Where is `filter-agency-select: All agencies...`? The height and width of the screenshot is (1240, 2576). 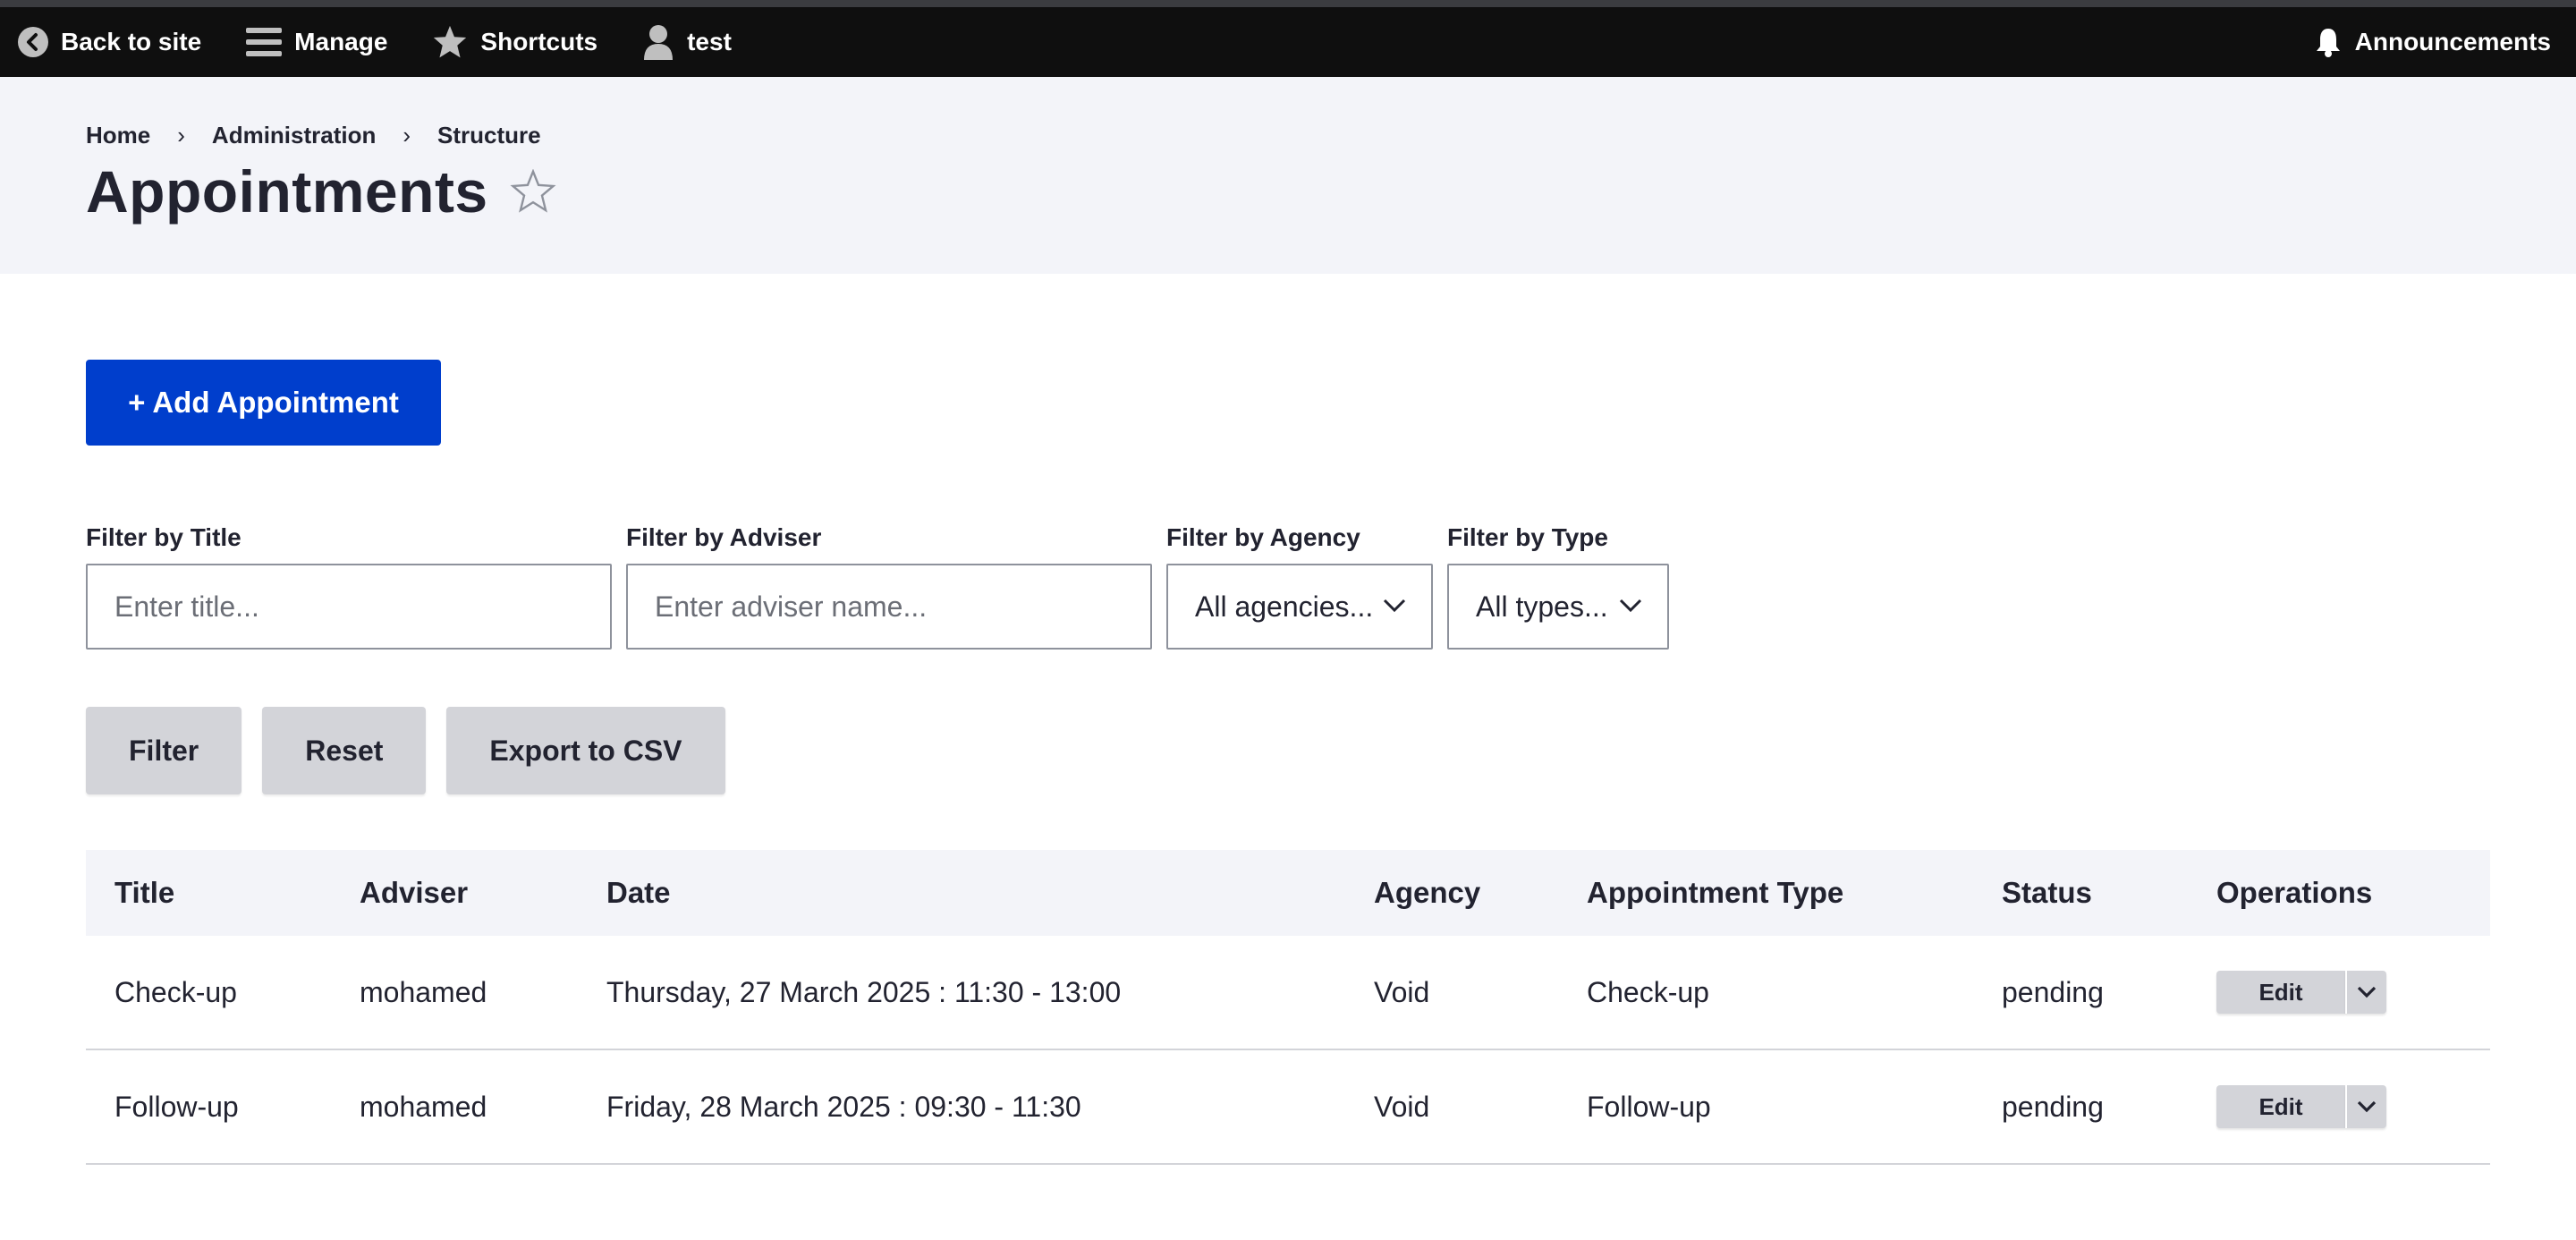 filter-agency-select: All agencies... is located at coordinates (1299, 607).